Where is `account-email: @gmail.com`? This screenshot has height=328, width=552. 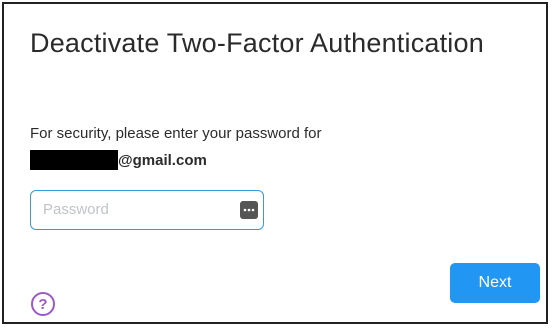
account-email: @gmail.com is located at coordinates (118, 160).